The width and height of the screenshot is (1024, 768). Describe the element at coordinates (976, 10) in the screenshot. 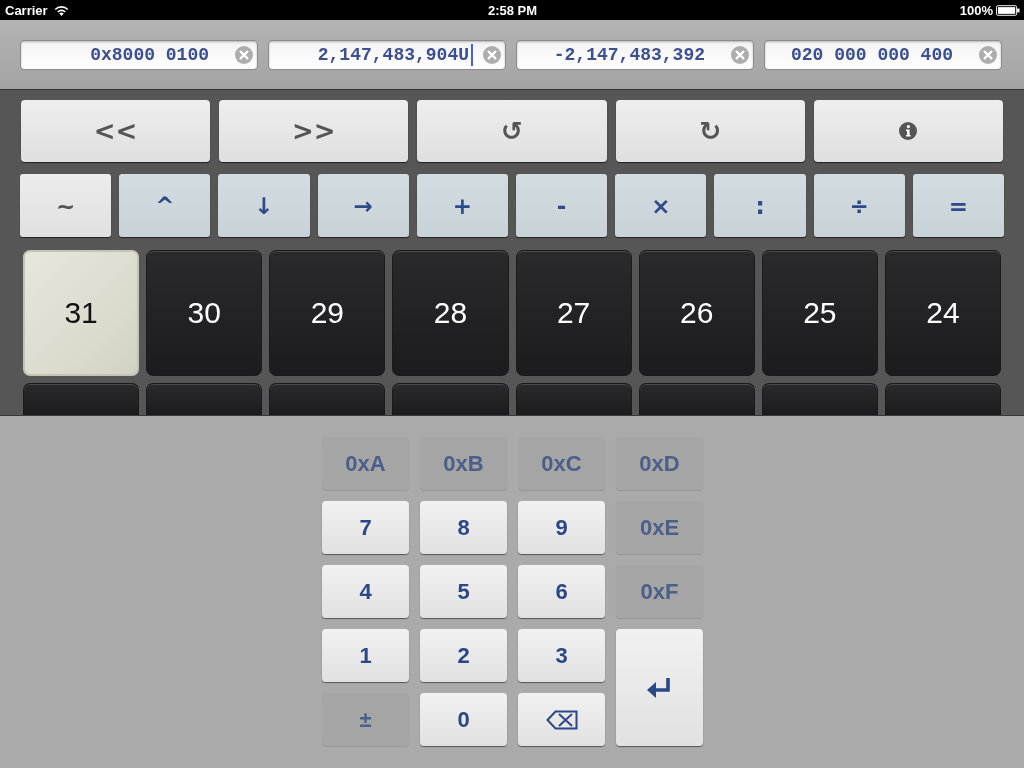

I see `battery-label: 100%` at that location.